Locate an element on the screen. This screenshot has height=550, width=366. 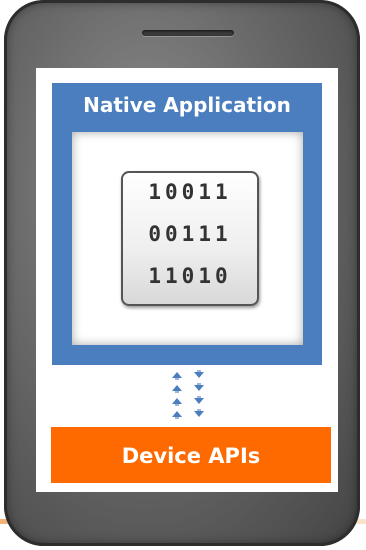
native-application-label: Native Application is located at coordinates (187, 105).